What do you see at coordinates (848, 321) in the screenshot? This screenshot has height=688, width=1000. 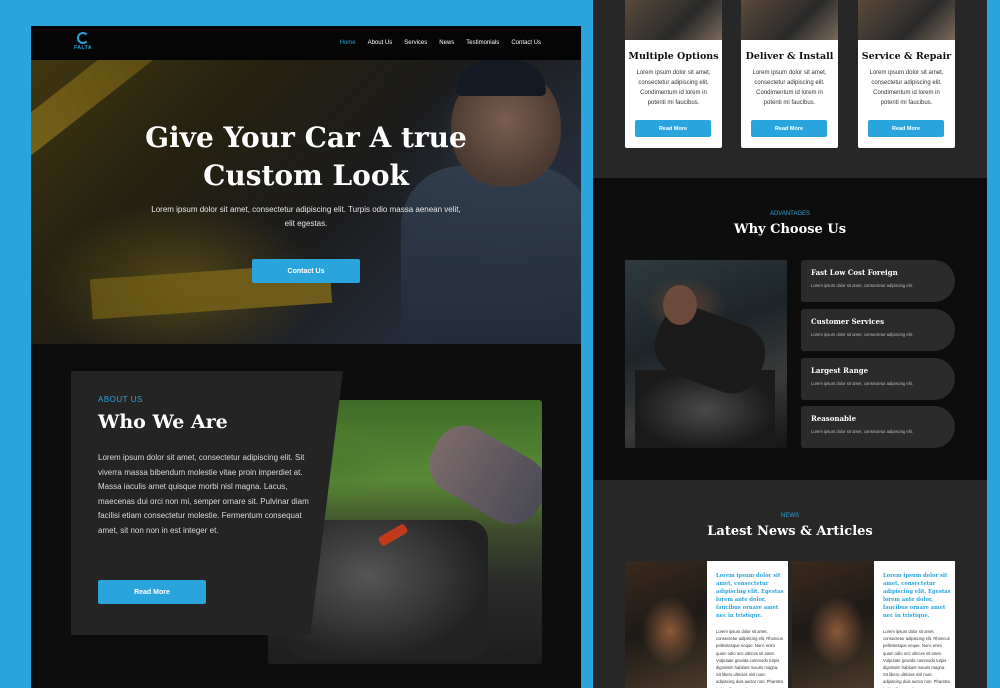 I see `feature-title: Customer Services` at bounding box center [848, 321].